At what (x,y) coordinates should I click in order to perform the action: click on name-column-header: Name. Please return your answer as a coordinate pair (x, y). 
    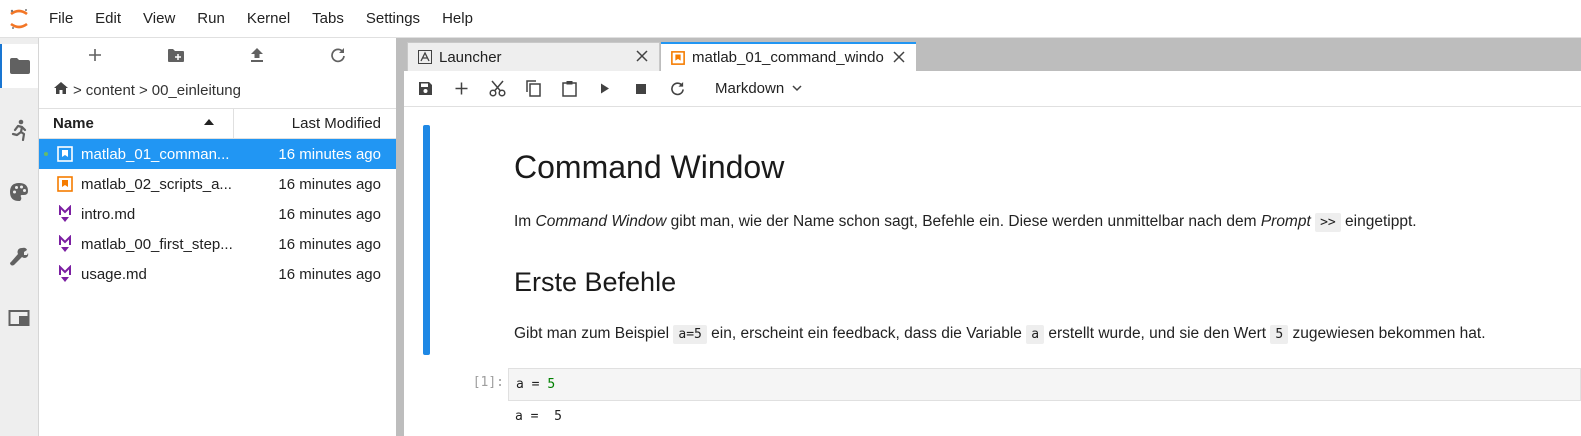
    Looking at the image, I should click on (136, 123).